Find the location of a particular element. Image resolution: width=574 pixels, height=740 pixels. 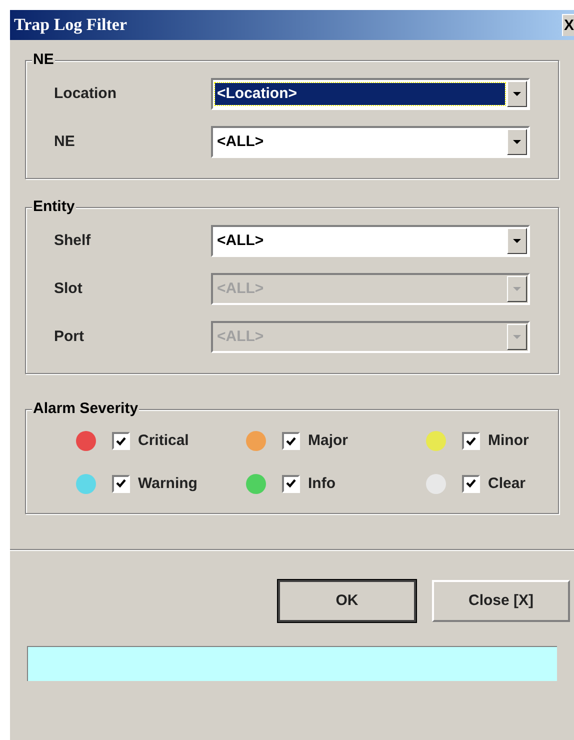

field-label: Slot is located at coordinates (69, 288).